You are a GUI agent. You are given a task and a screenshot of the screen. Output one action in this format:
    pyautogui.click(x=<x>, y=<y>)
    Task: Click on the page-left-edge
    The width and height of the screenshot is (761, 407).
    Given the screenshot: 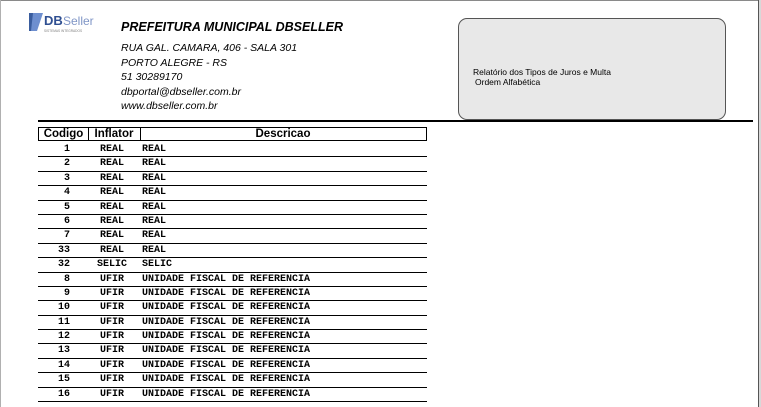 What is the action you would take?
    pyautogui.click(x=0, y=203)
    